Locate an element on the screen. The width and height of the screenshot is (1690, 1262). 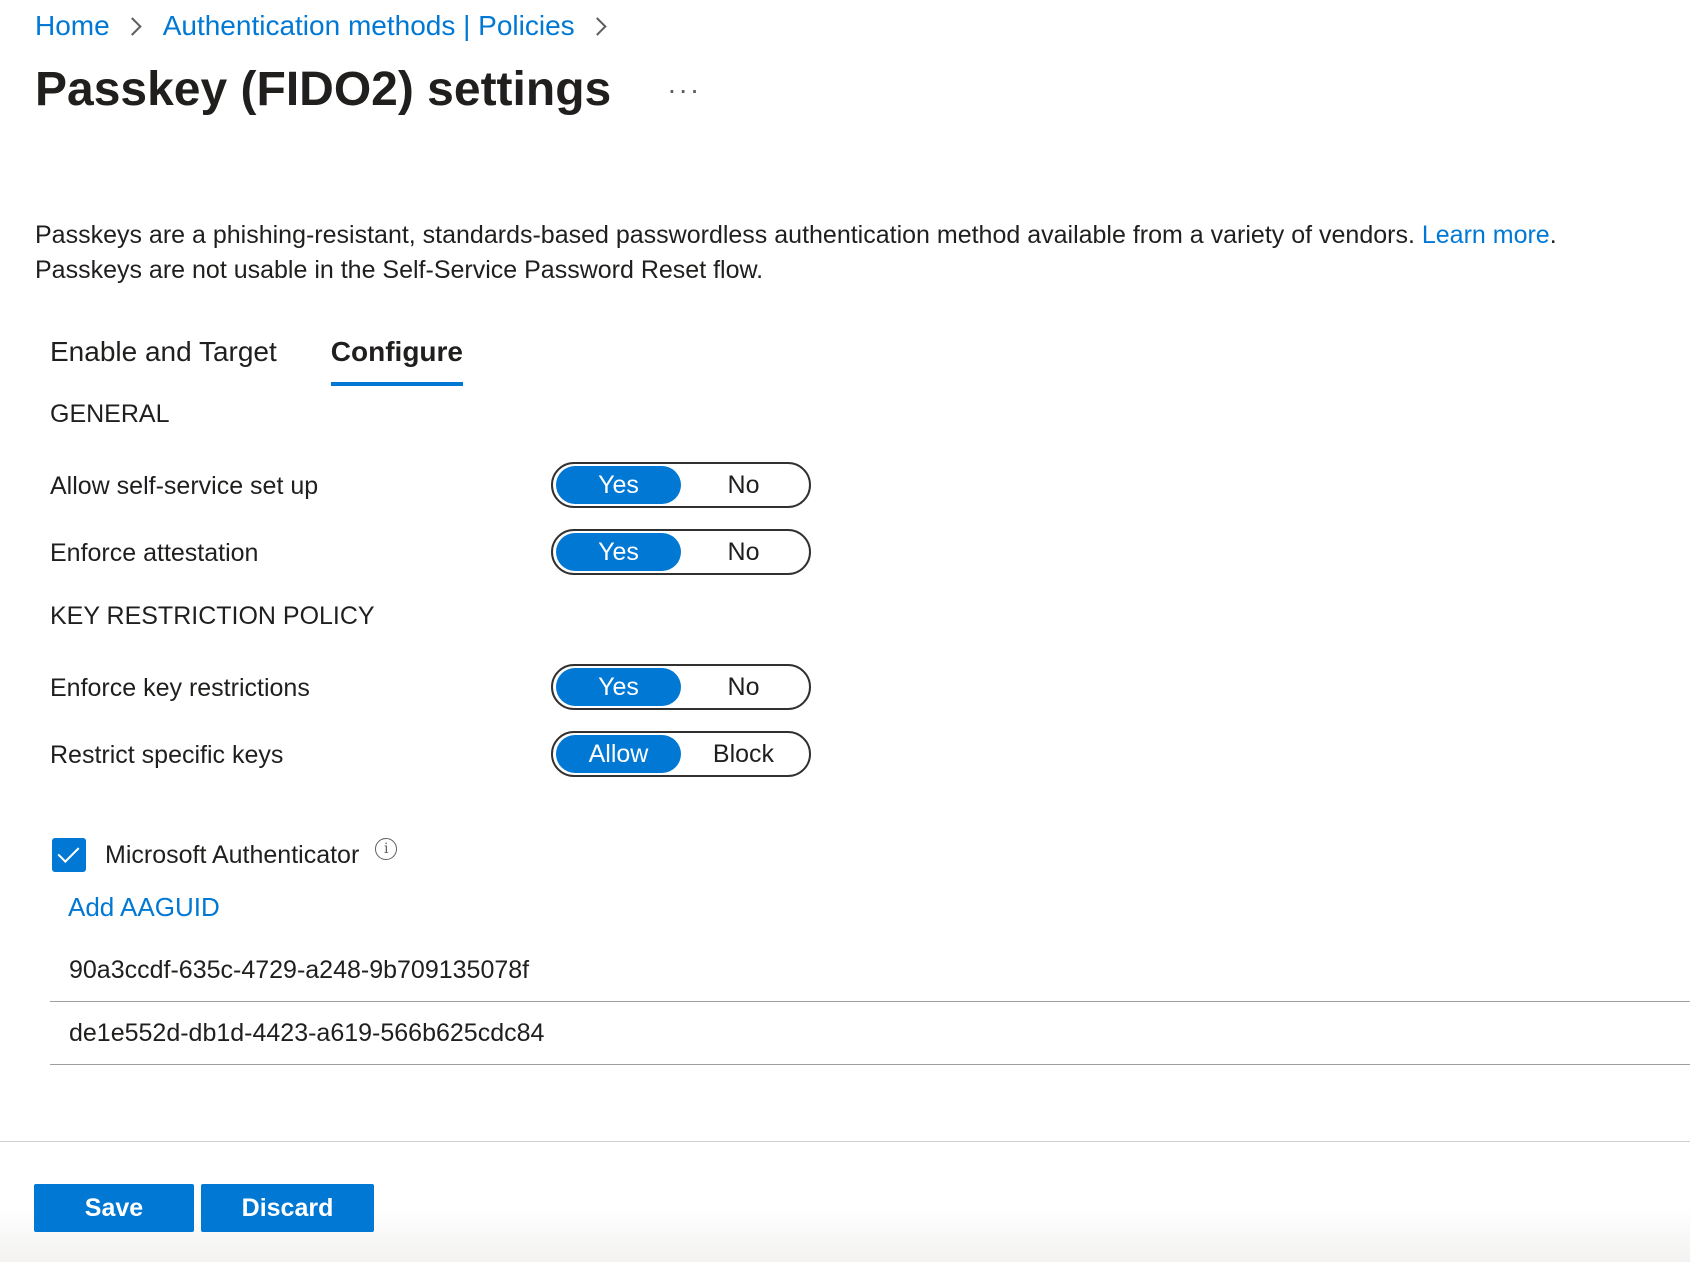
restrict-specific-keys-toggle: Allow Block is located at coordinates (681, 754).